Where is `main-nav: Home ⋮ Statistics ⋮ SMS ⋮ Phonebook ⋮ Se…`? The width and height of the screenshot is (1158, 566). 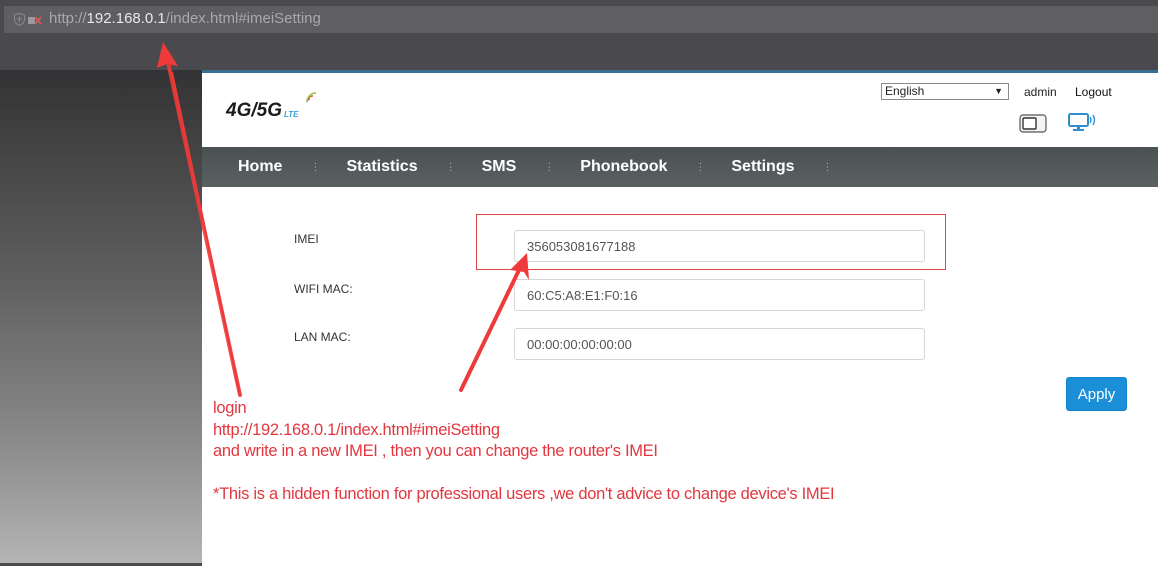
main-nav: Home ⋮ Statistics ⋮ SMS ⋮ Phonebook ⋮ Se… is located at coordinates (680, 167).